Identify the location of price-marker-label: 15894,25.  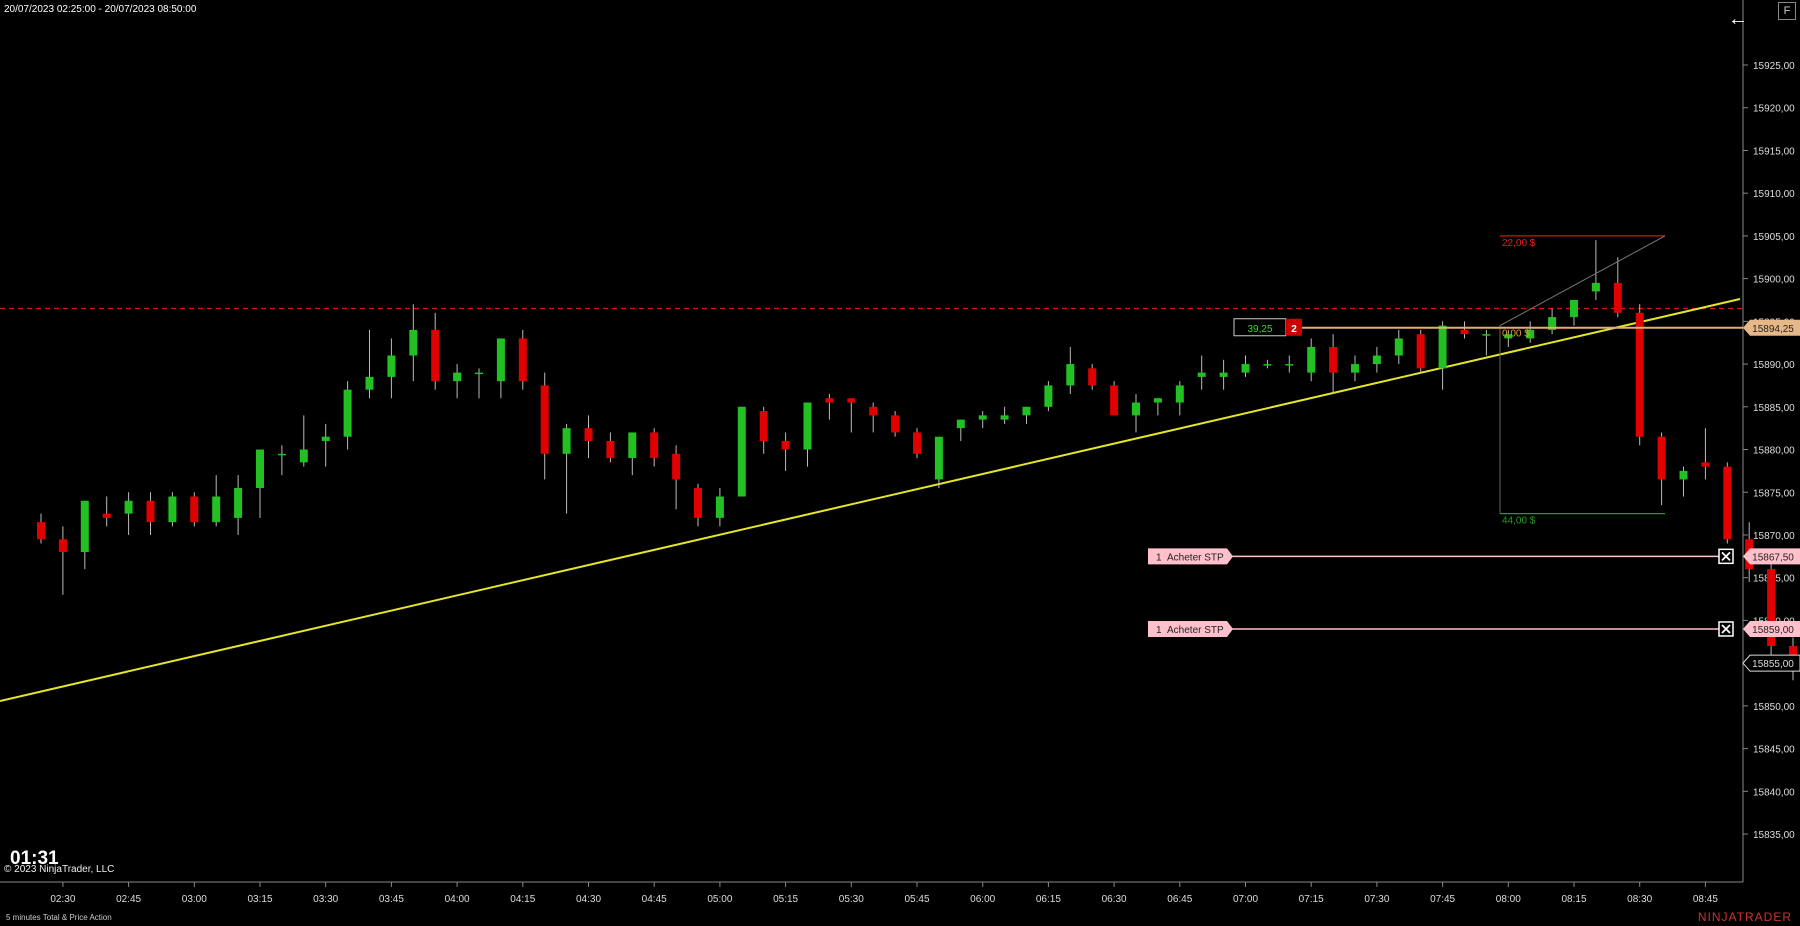
(1773, 329).